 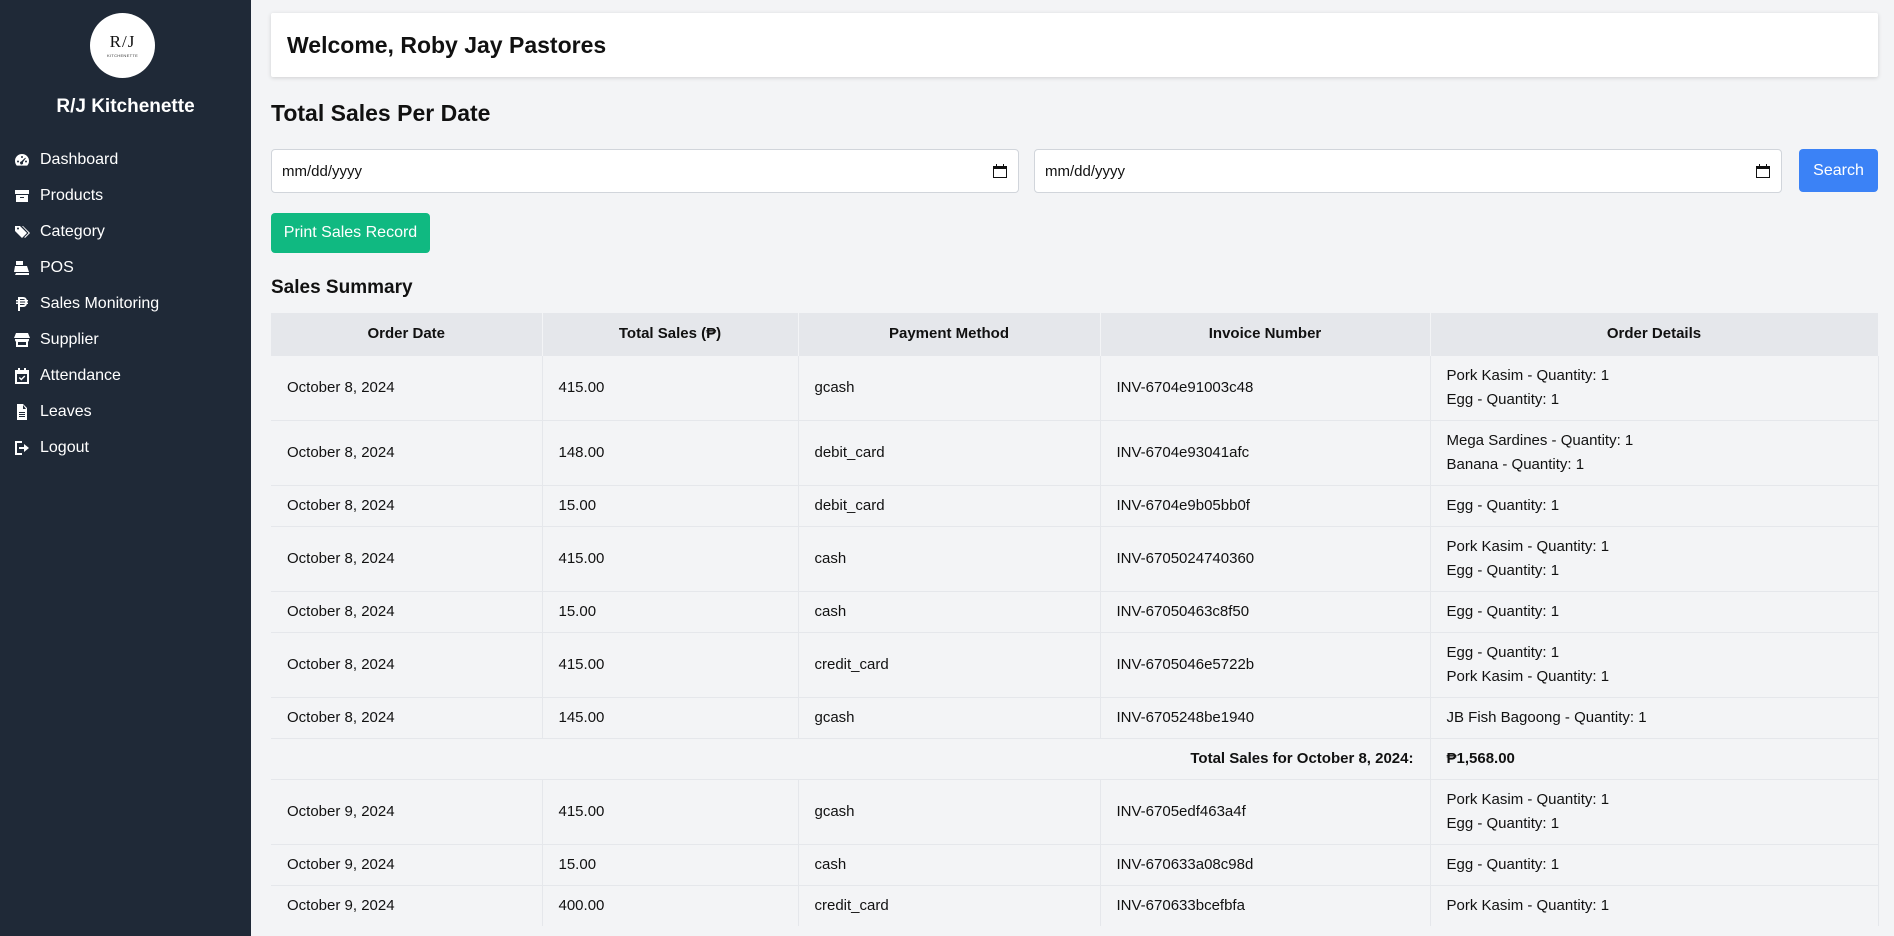 What do you see at coordinates (1540, 440) in the screenshot?
I see `order-detail-line: Mega Sardines - Quantity: 1` at bounding box center [1540, 440].